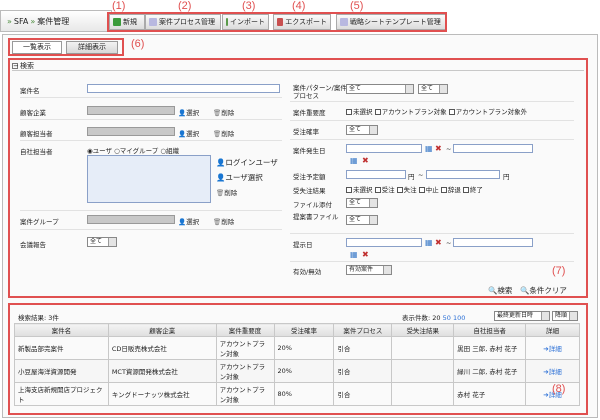  I want to click on contact-field, so click(131, 131).